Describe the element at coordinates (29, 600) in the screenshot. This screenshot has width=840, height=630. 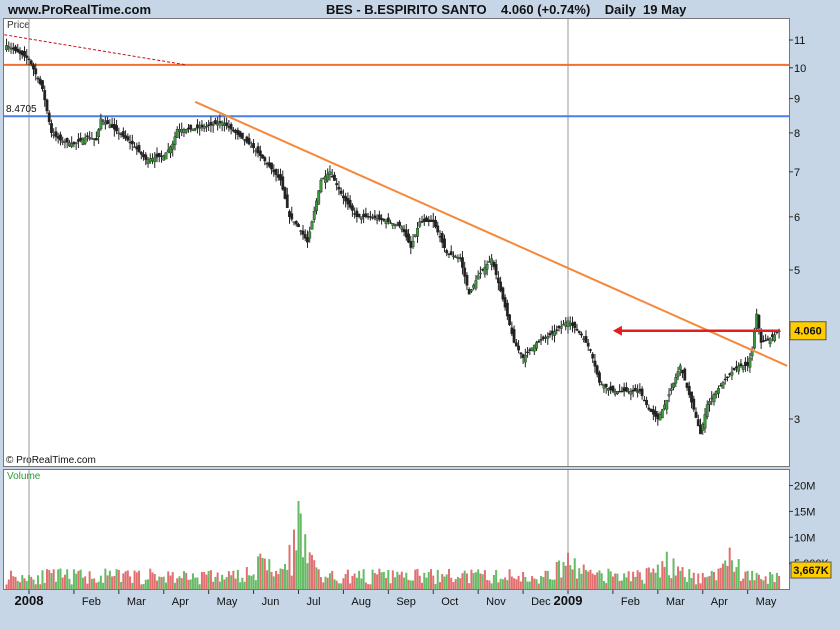
I see `x-tick-label: 2008` at that location.